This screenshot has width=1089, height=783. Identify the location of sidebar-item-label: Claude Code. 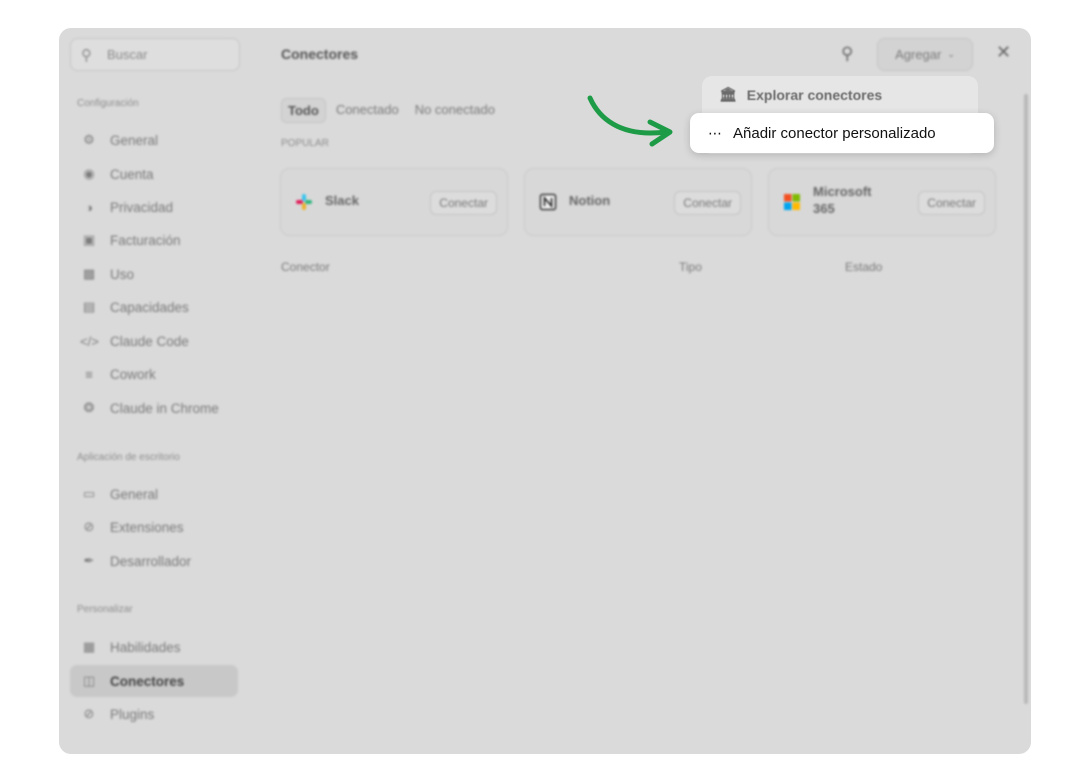
(149, 341).